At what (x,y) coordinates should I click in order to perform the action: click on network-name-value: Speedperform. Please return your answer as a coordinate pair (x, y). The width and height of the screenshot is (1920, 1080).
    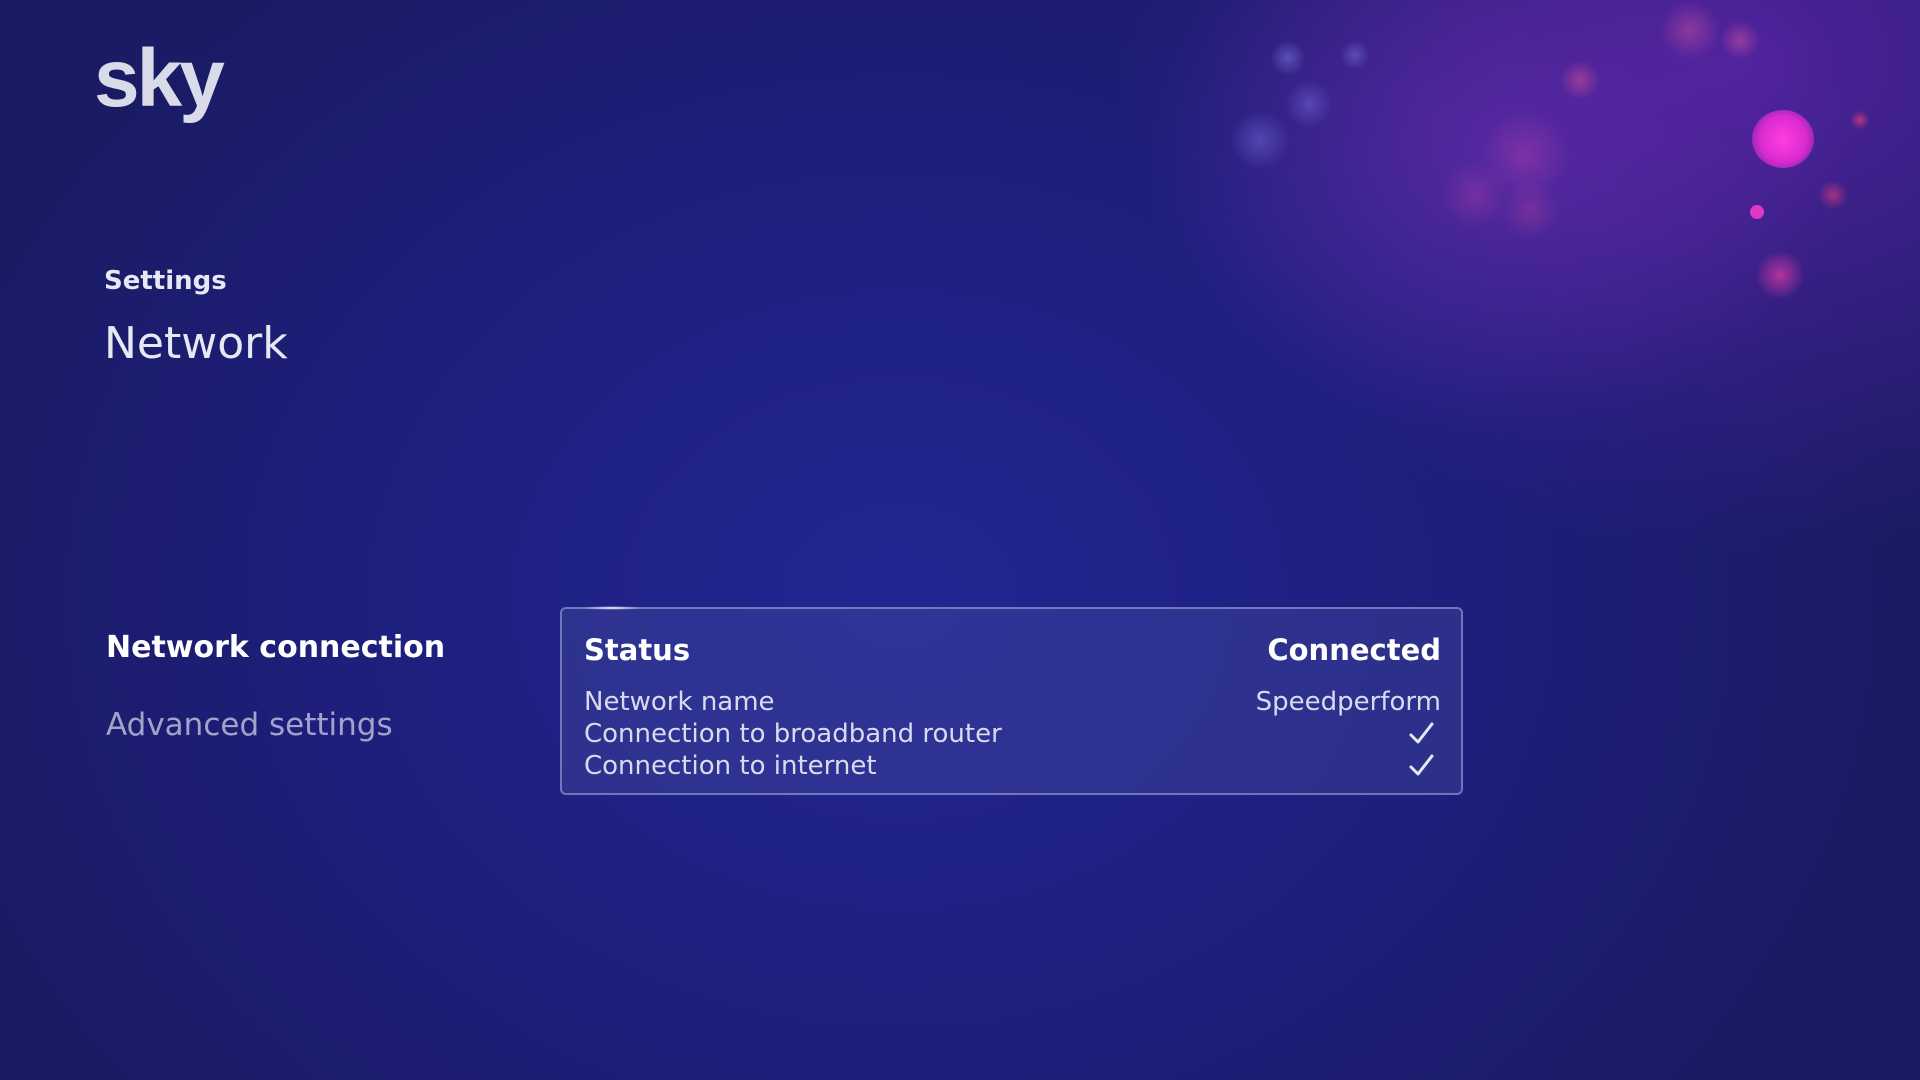
    Looking at the image, I should click on (1348, 702).